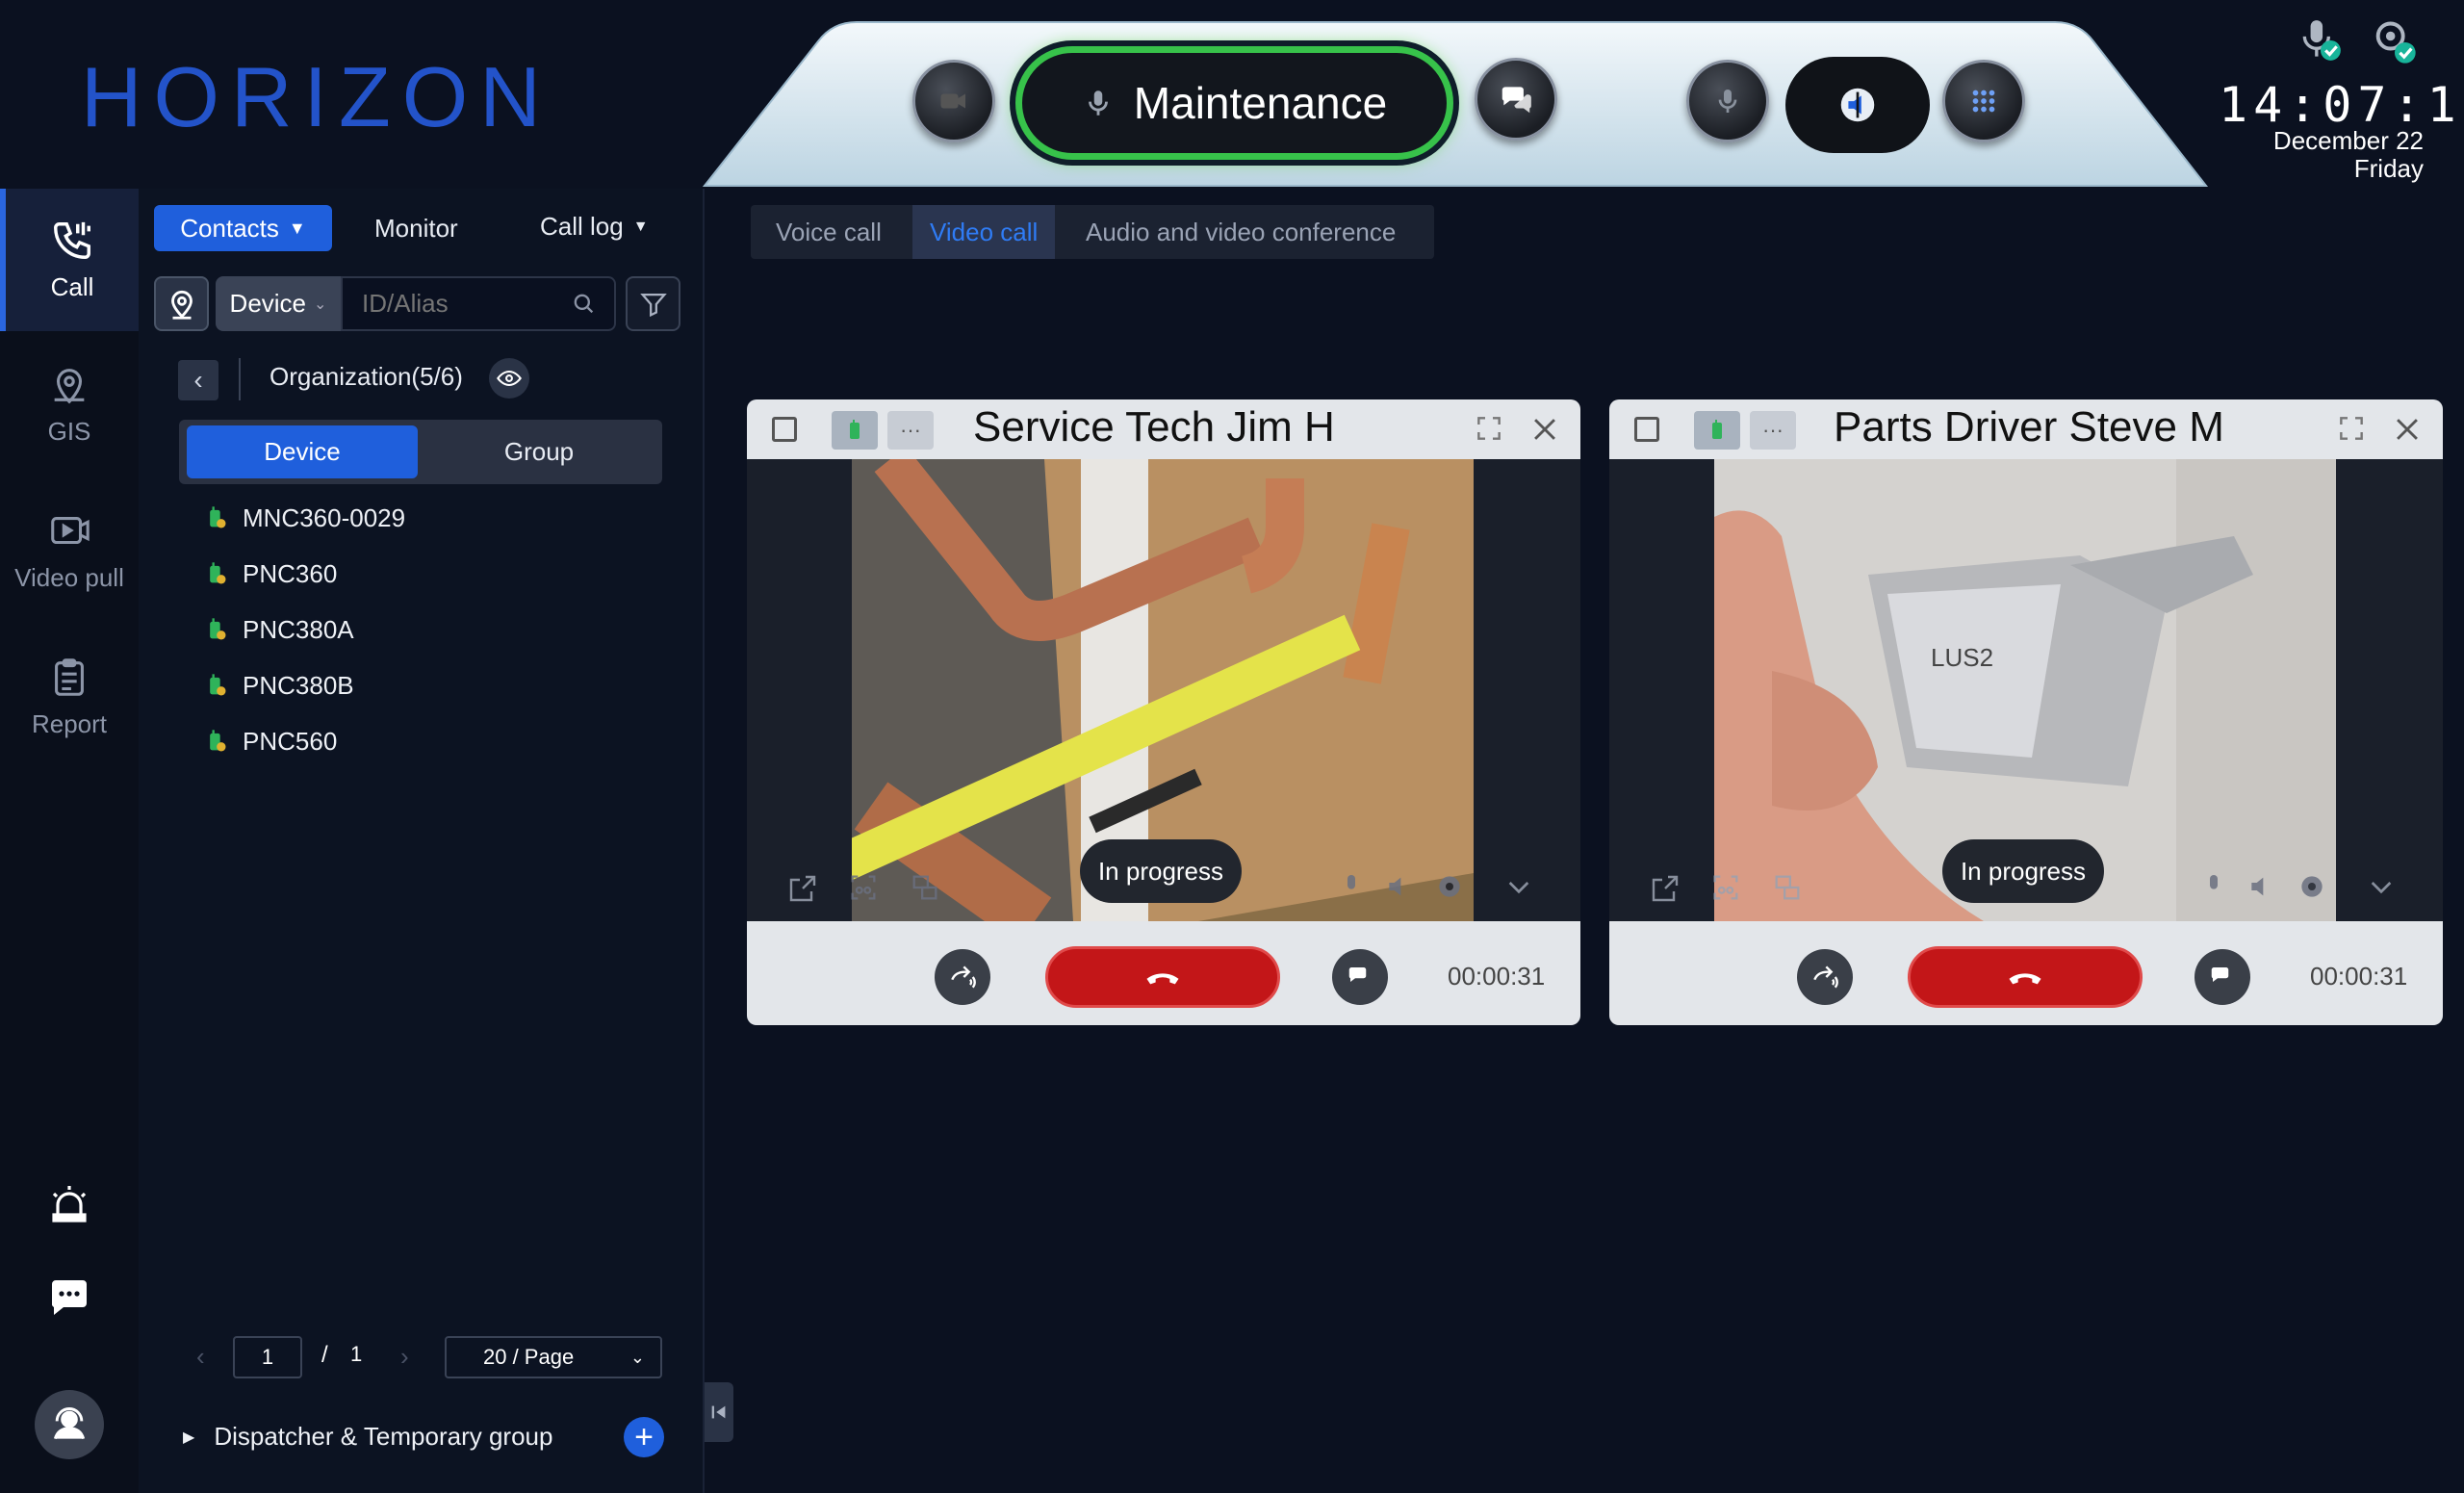 This screenshot has height=1493, width=2464. I want to click on back-button: ‹, so click(198, 380).